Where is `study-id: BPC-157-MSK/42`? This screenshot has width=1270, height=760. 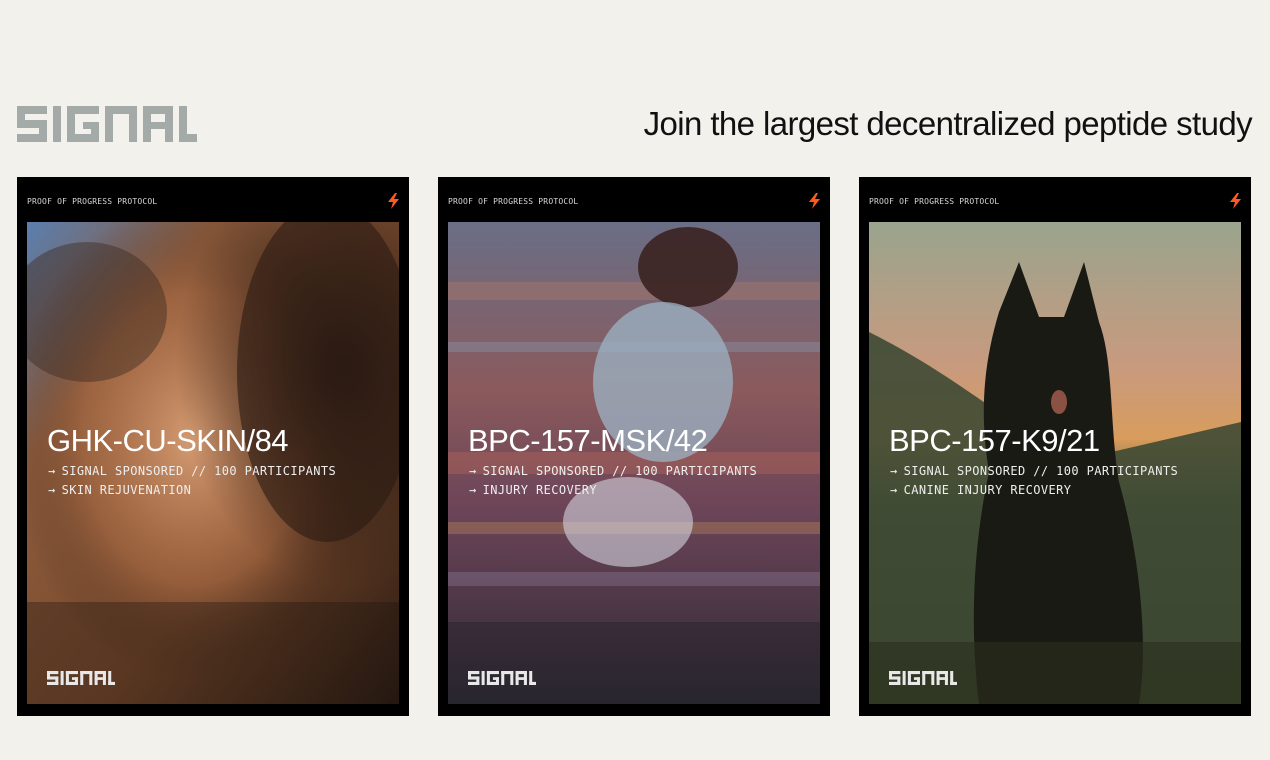
study-id: BPC-157-MSK/42 is located at coordinates (588, 440).